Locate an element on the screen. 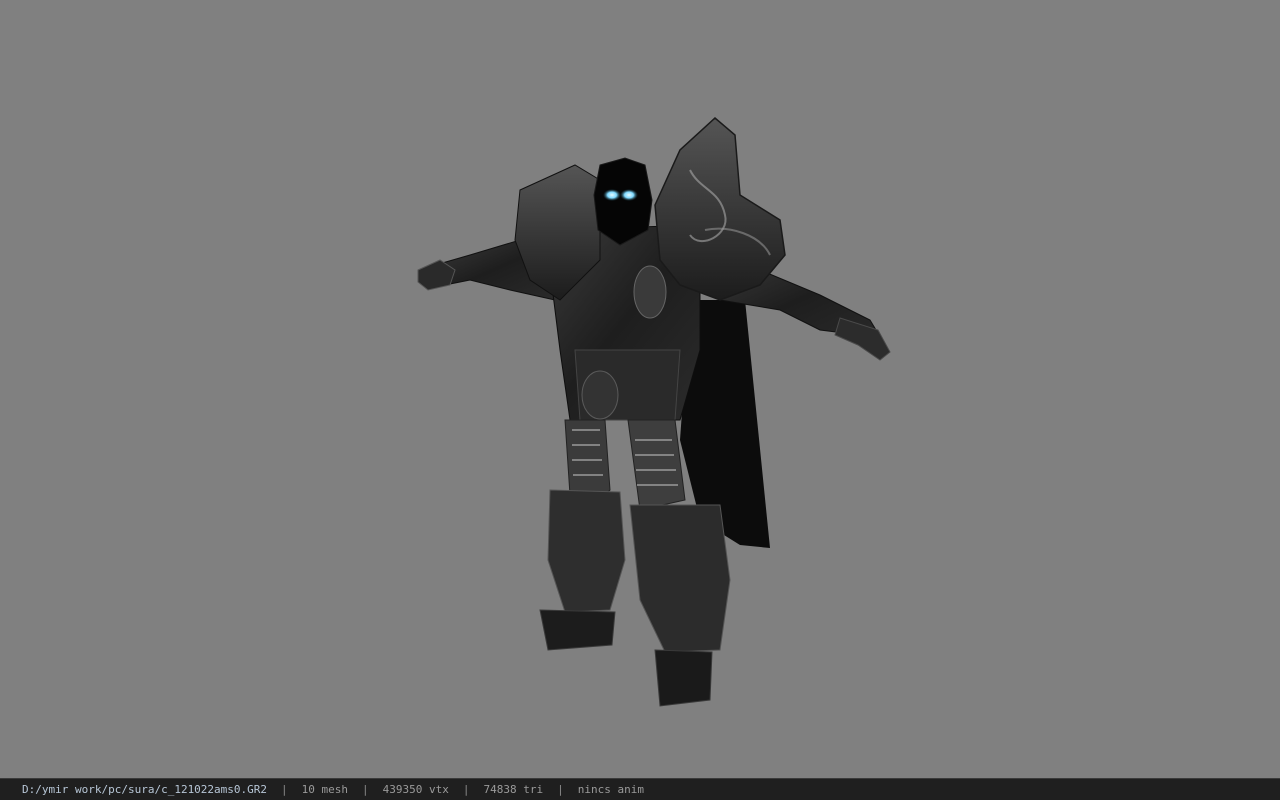 The height and width of the screenshot is (800, 1280). triangle-count: 74838 tri is located at coordinates (513, 789).